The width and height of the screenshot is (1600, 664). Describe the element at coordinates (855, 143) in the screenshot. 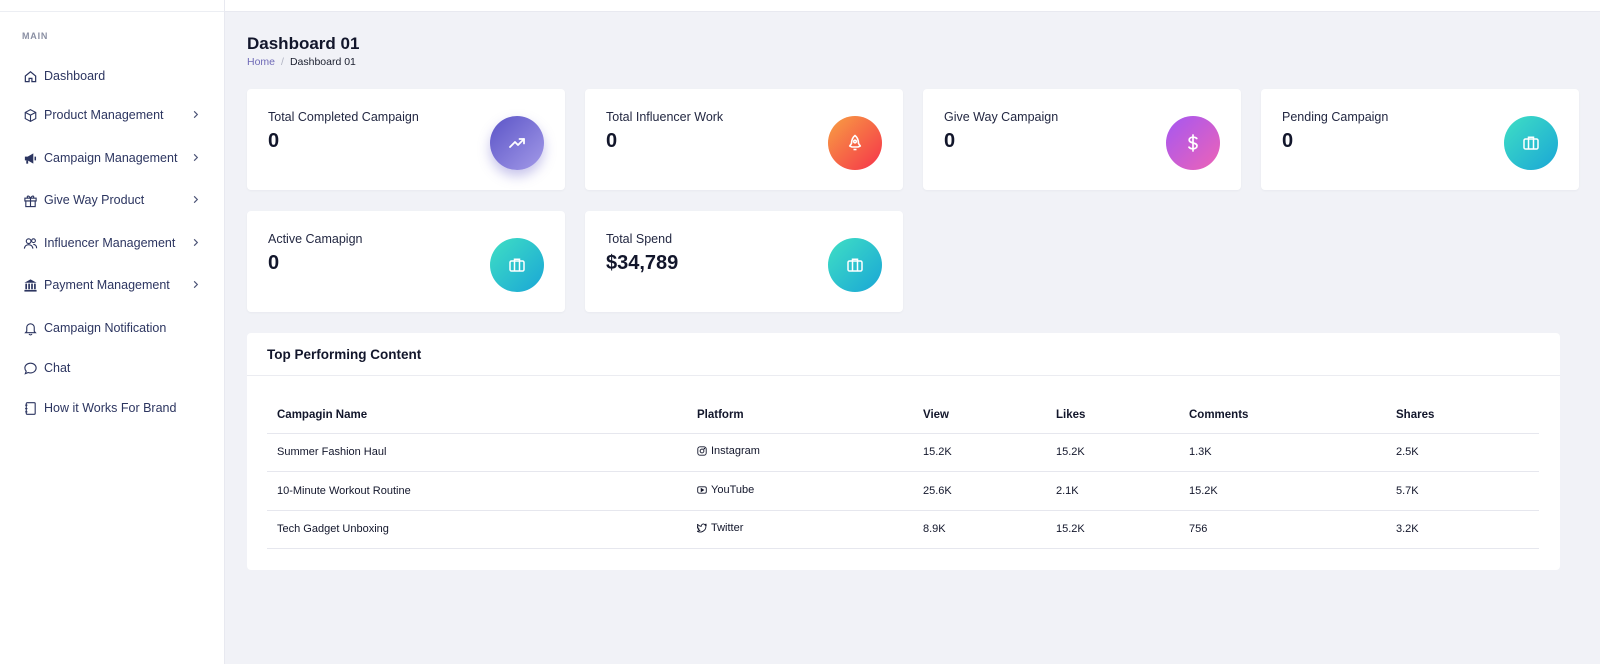

I see `rocket-icon` at that location.